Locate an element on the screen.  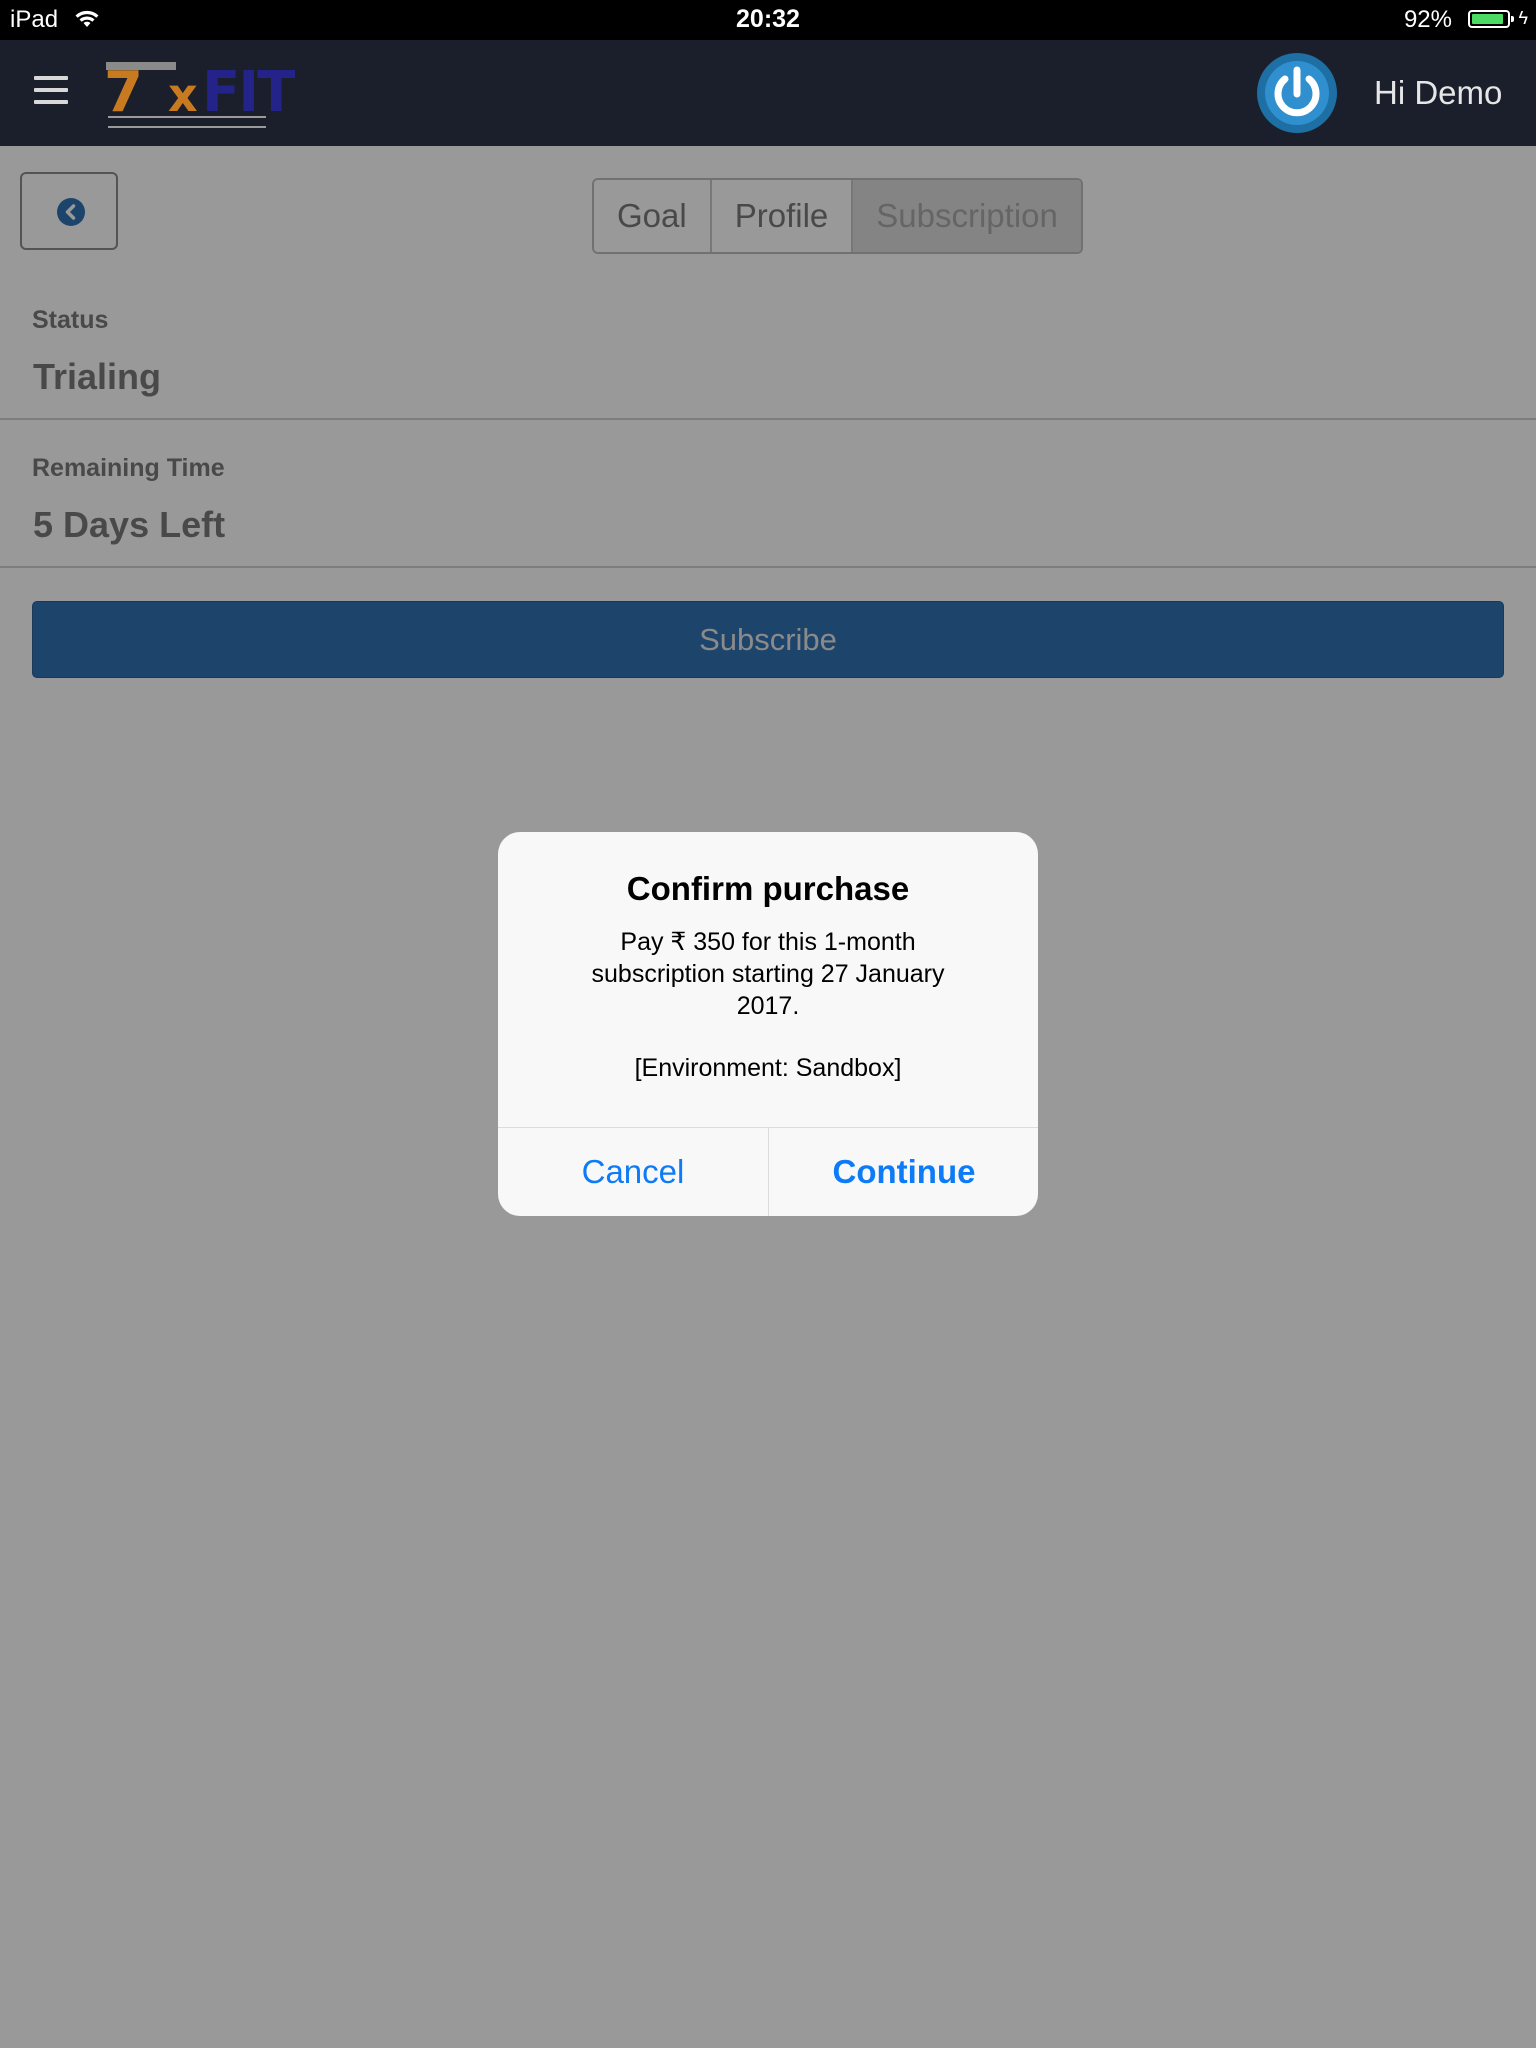
battery-icon is located at coordinates (1491, 19).